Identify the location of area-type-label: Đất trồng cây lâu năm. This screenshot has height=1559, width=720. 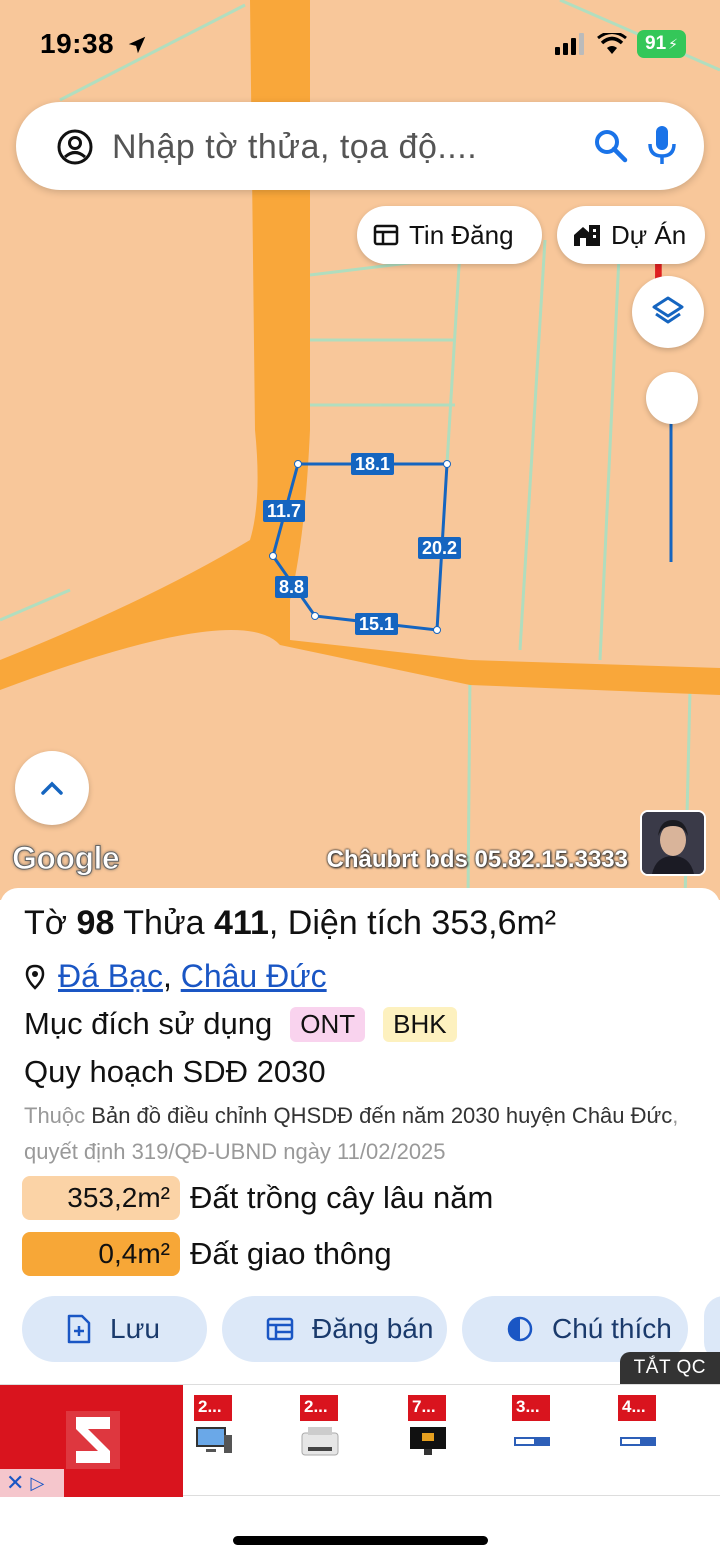
(342, 1197).